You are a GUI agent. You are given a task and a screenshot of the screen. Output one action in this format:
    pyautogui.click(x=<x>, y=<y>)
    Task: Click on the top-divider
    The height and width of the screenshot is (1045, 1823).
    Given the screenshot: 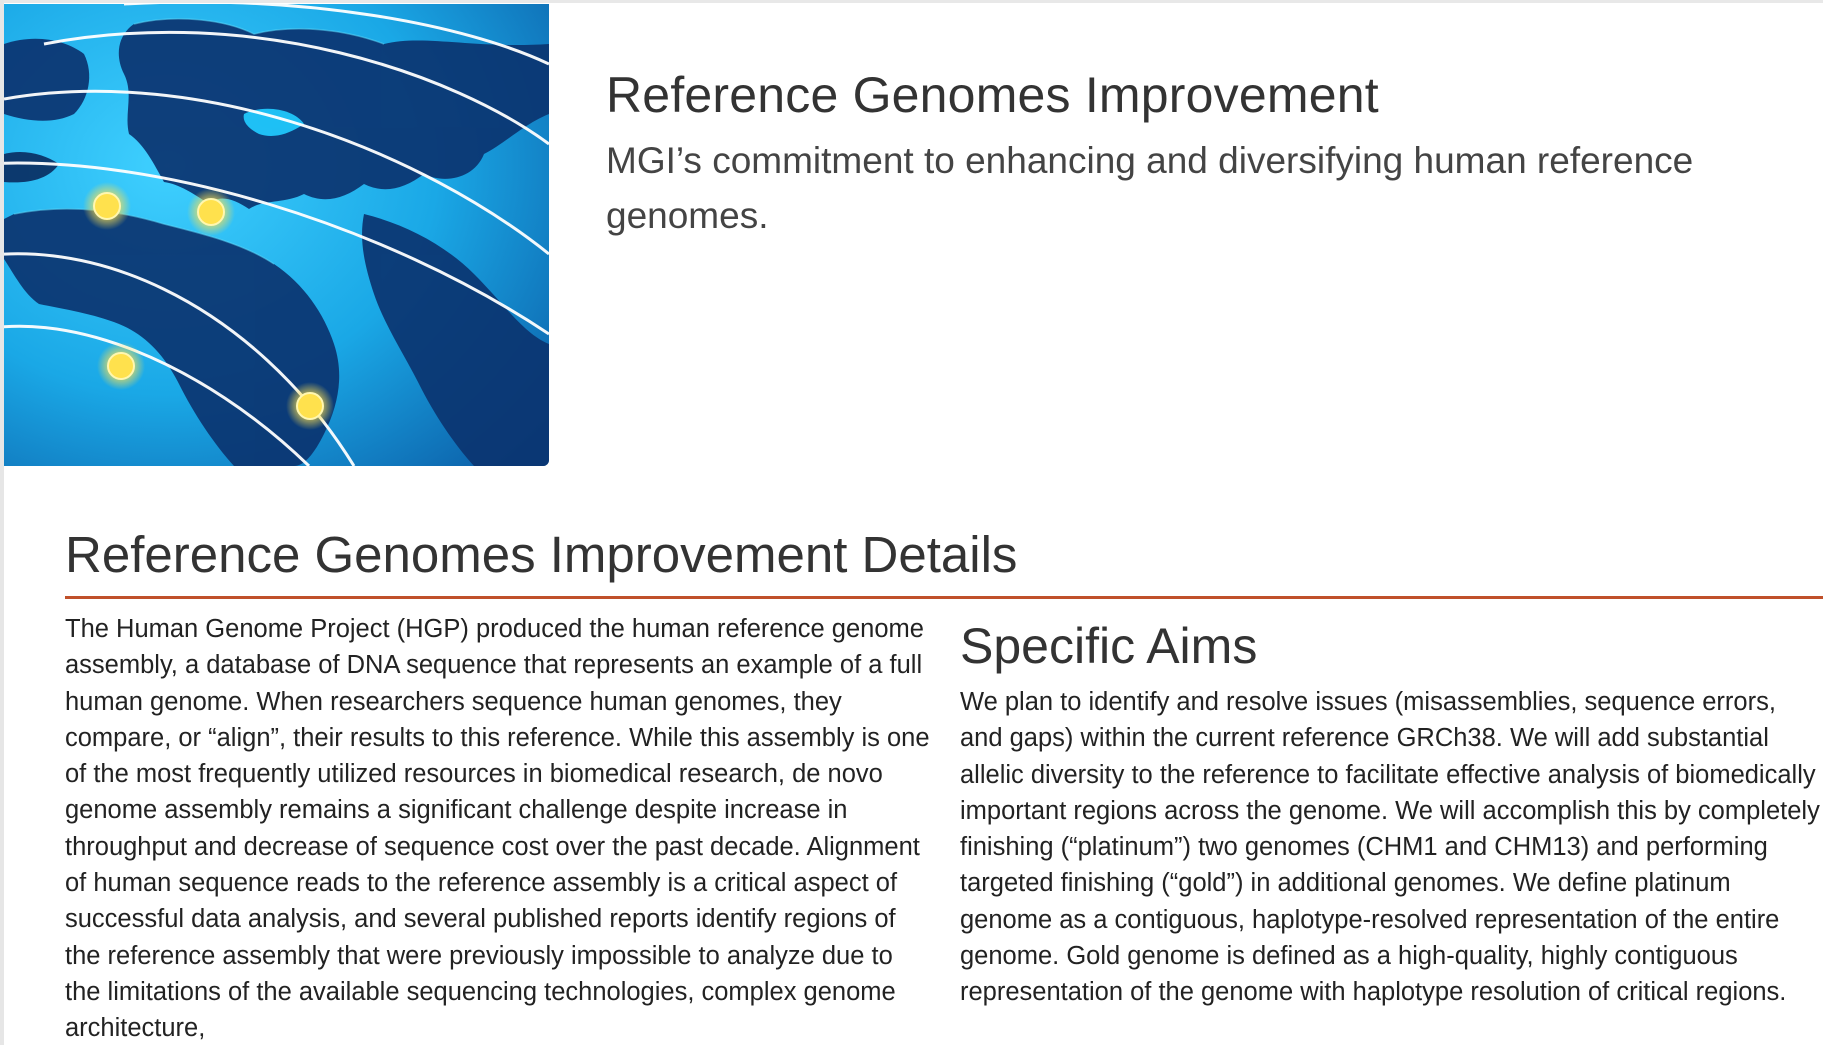 What is the action you would take?
    pyautogui.click(x=911, y=1)
    